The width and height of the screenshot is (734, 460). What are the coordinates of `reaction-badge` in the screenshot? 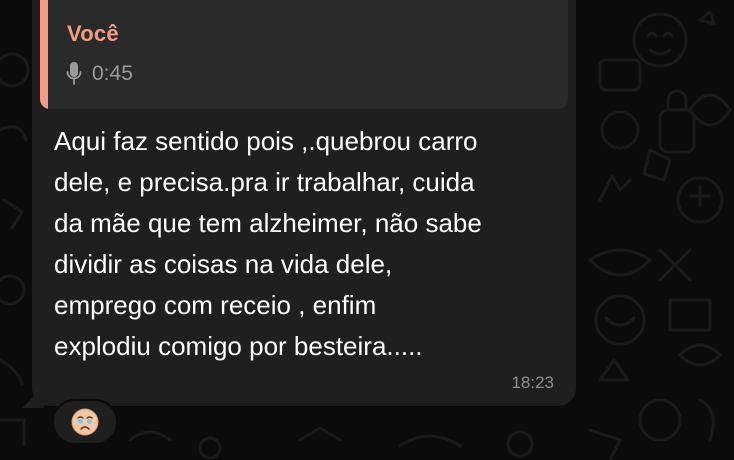 It's located at (85, 422).